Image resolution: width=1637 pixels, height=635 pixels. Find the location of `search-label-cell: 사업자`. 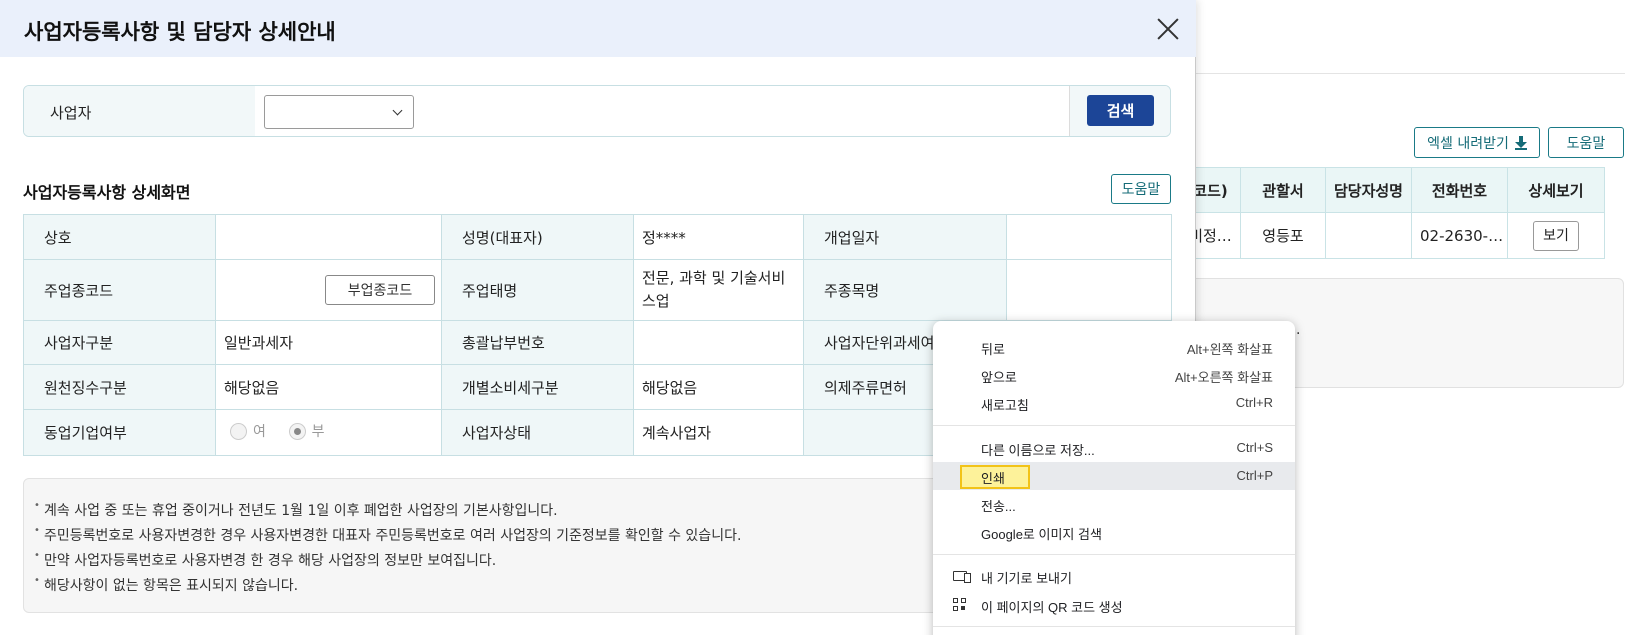

search-label-cell: 사업자 is located at coordinates (139, 111).